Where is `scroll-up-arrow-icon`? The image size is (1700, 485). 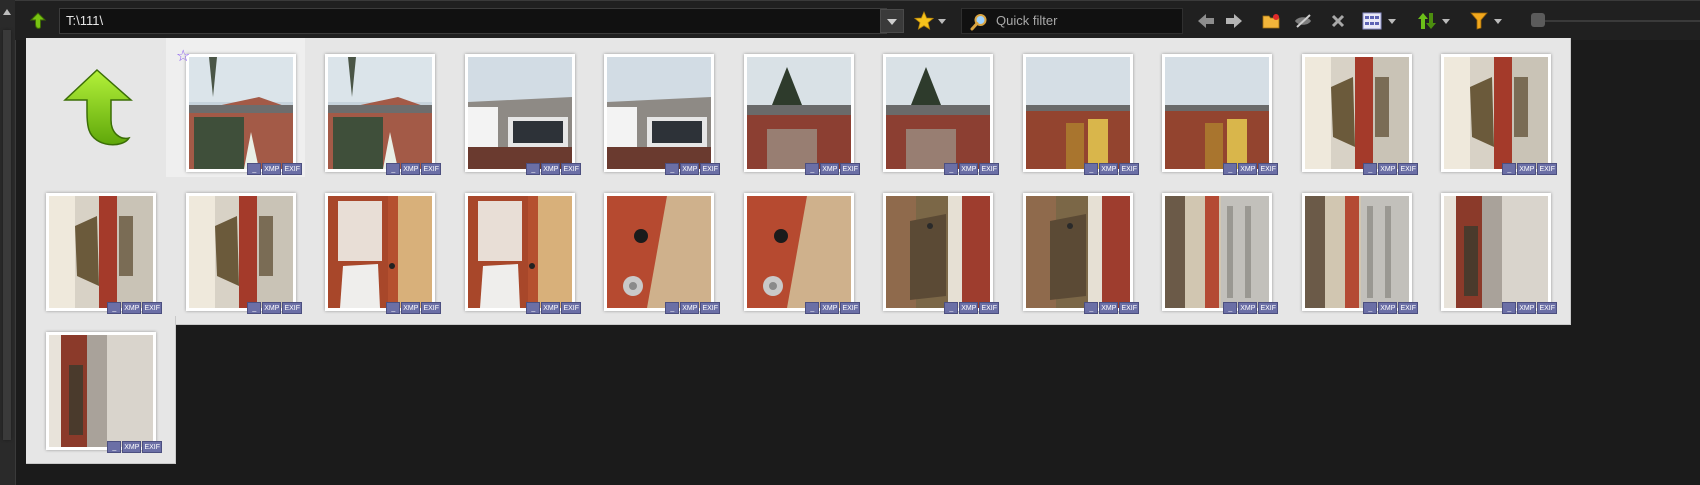 scroll-up-arrow-icon is located at coordinates (7, 12).